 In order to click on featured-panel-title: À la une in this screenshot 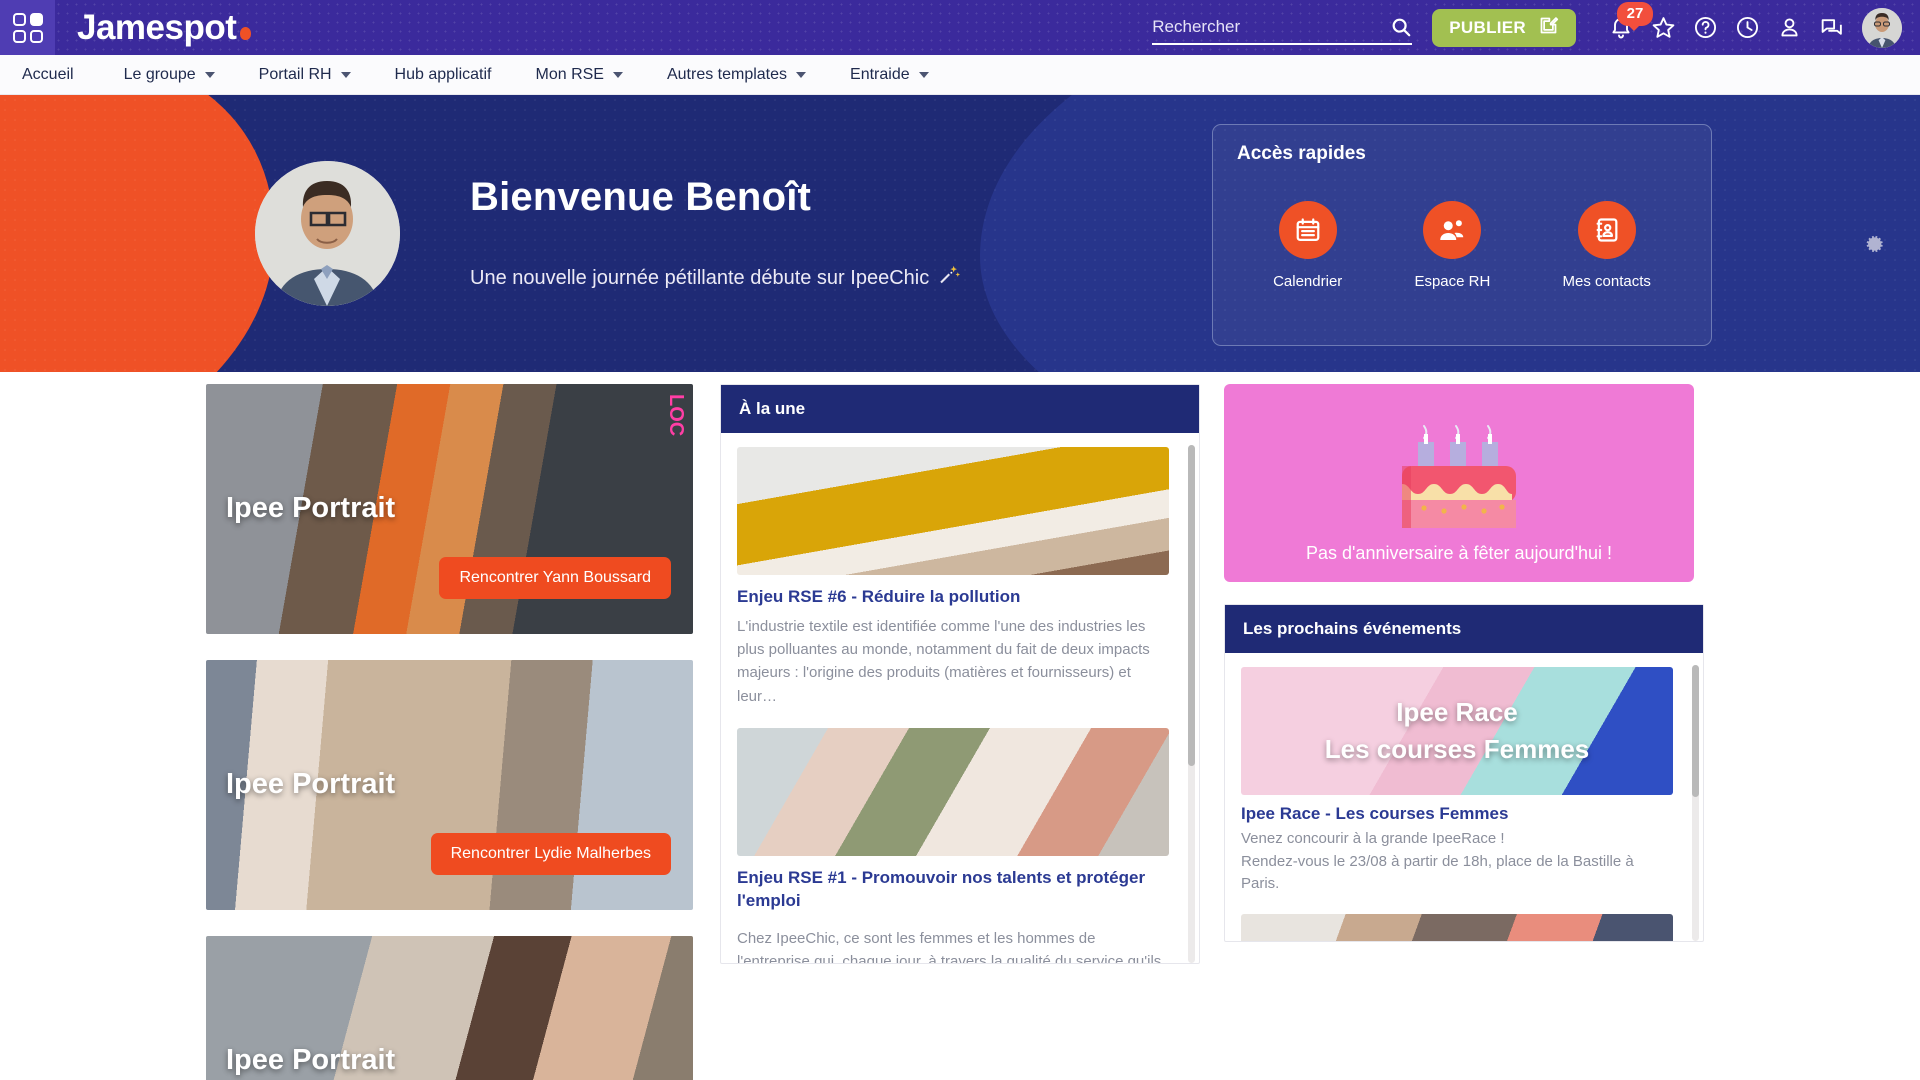, I will do `click(960, 409)`.